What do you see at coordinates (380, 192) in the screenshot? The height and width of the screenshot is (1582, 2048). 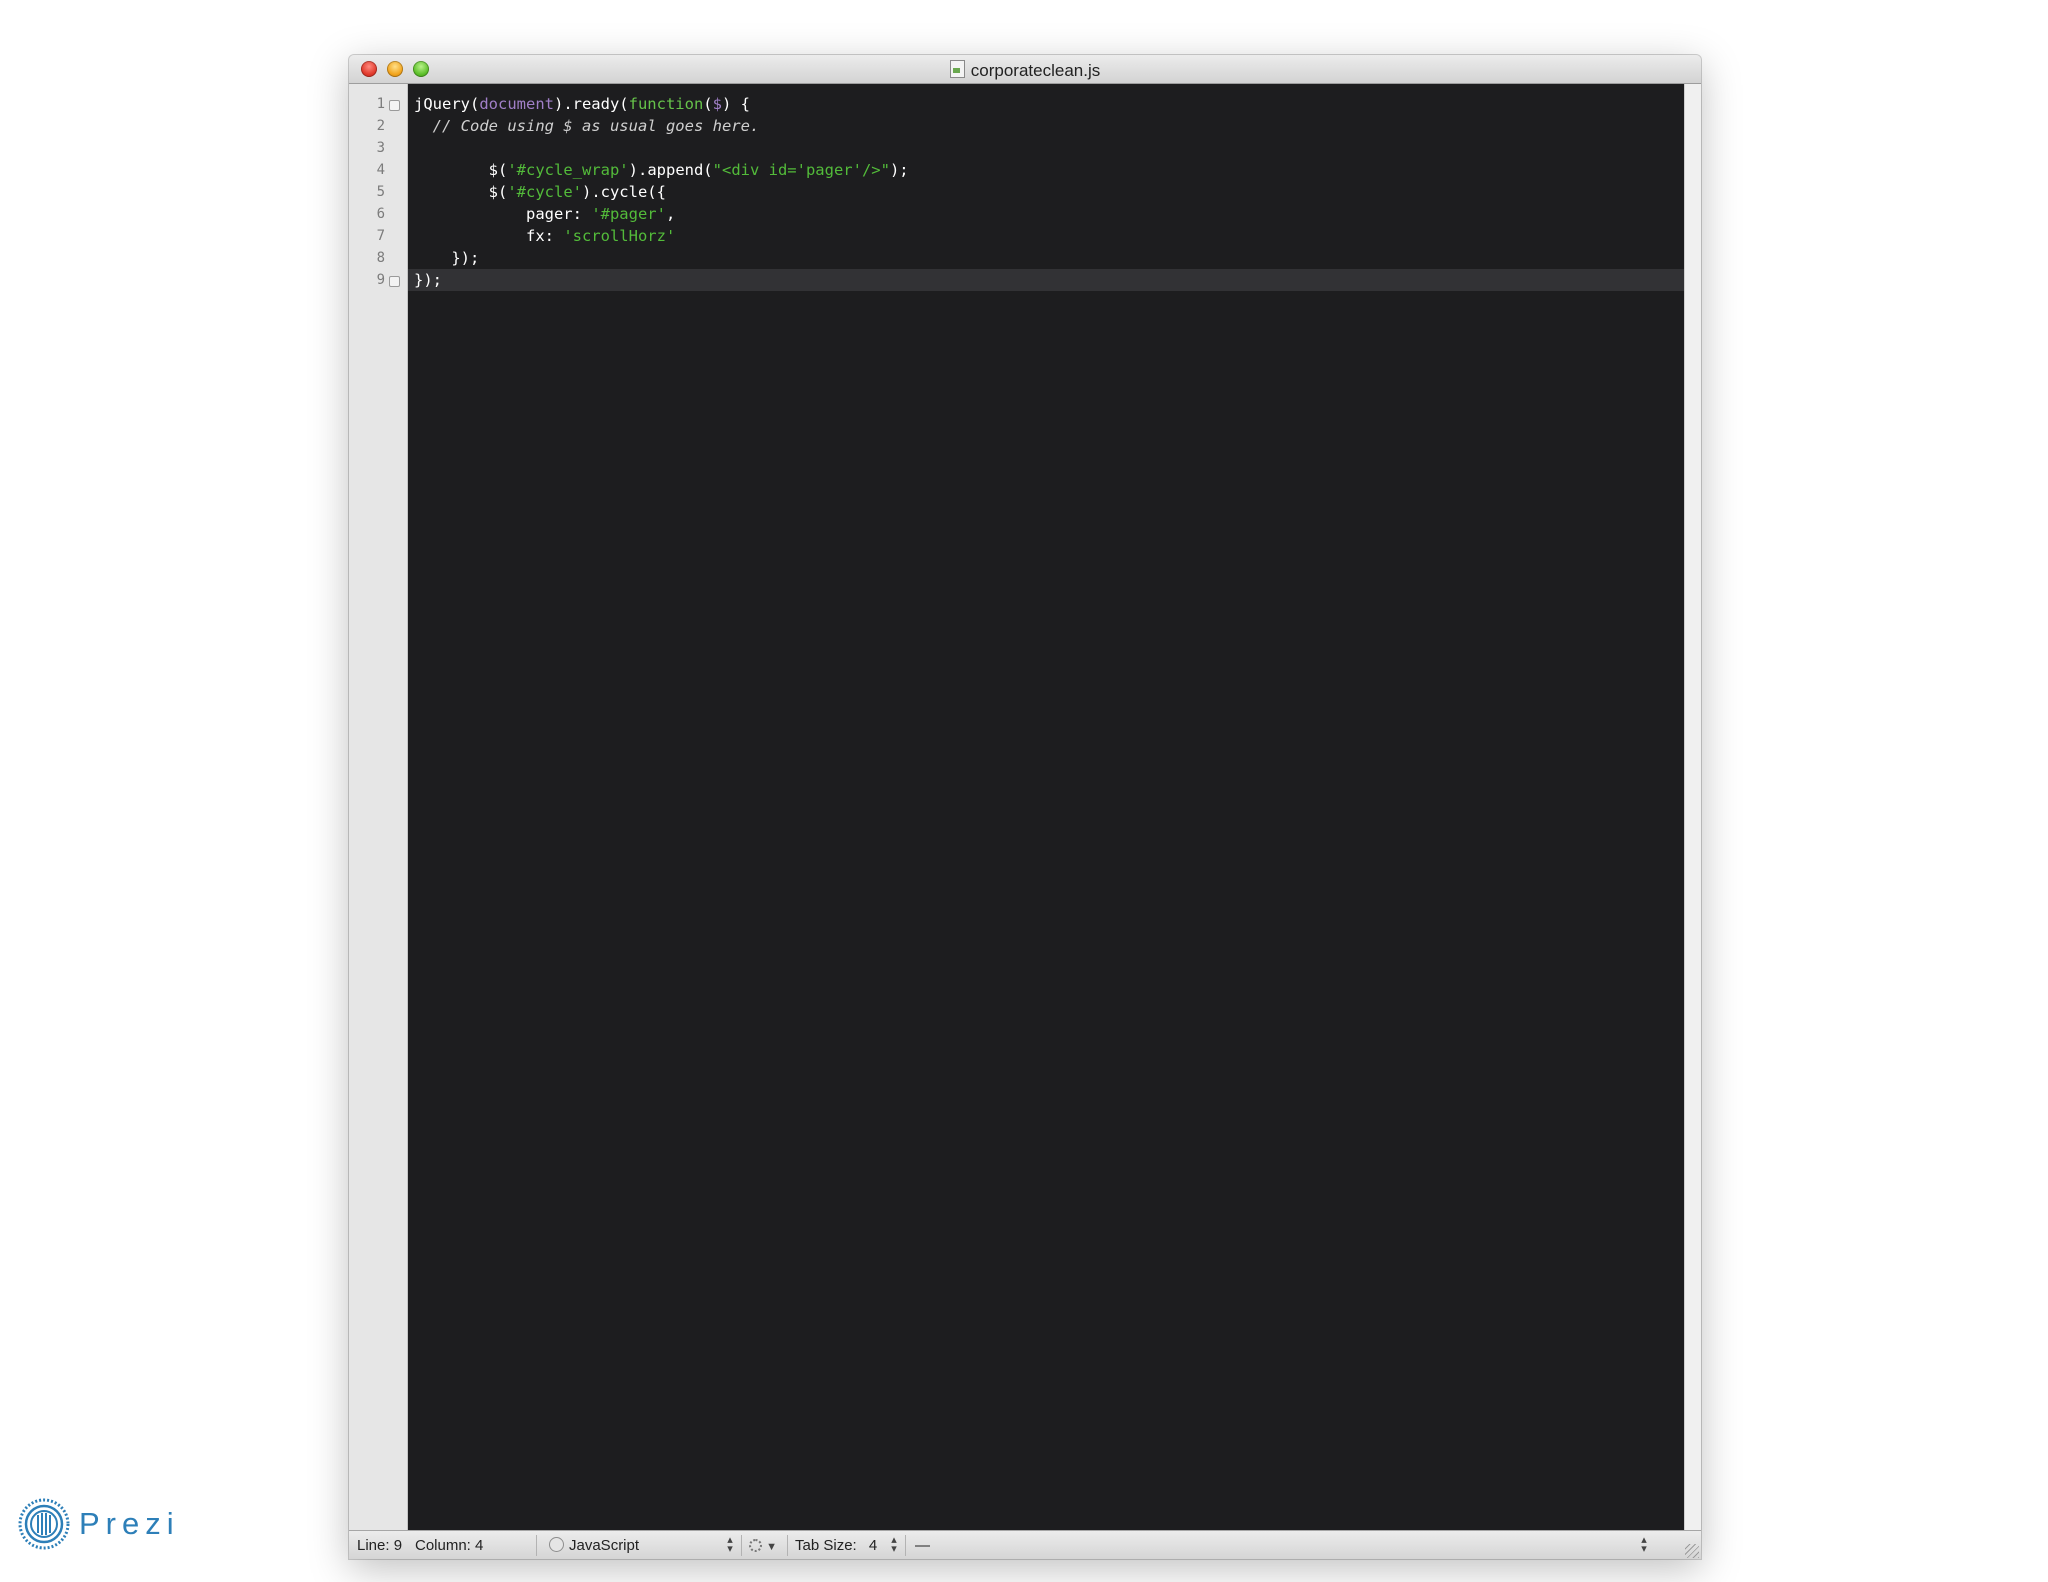 I see `line-number: 5` at bounding box center [380, 192].